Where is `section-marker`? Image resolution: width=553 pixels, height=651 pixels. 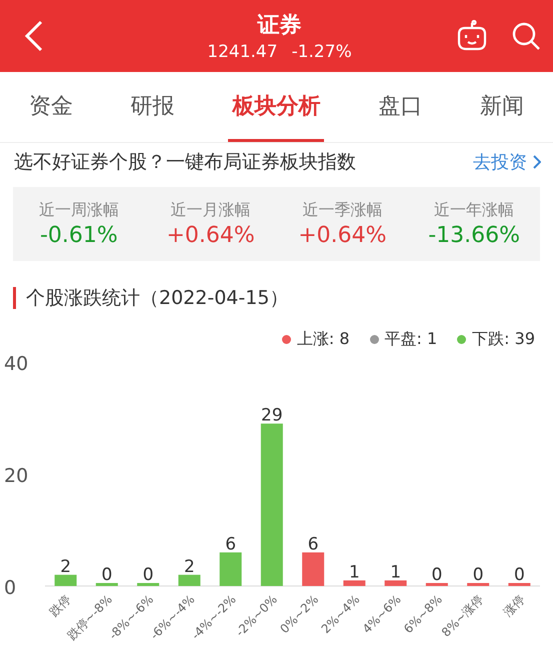 section-marker is located at coordinates (14, 298).